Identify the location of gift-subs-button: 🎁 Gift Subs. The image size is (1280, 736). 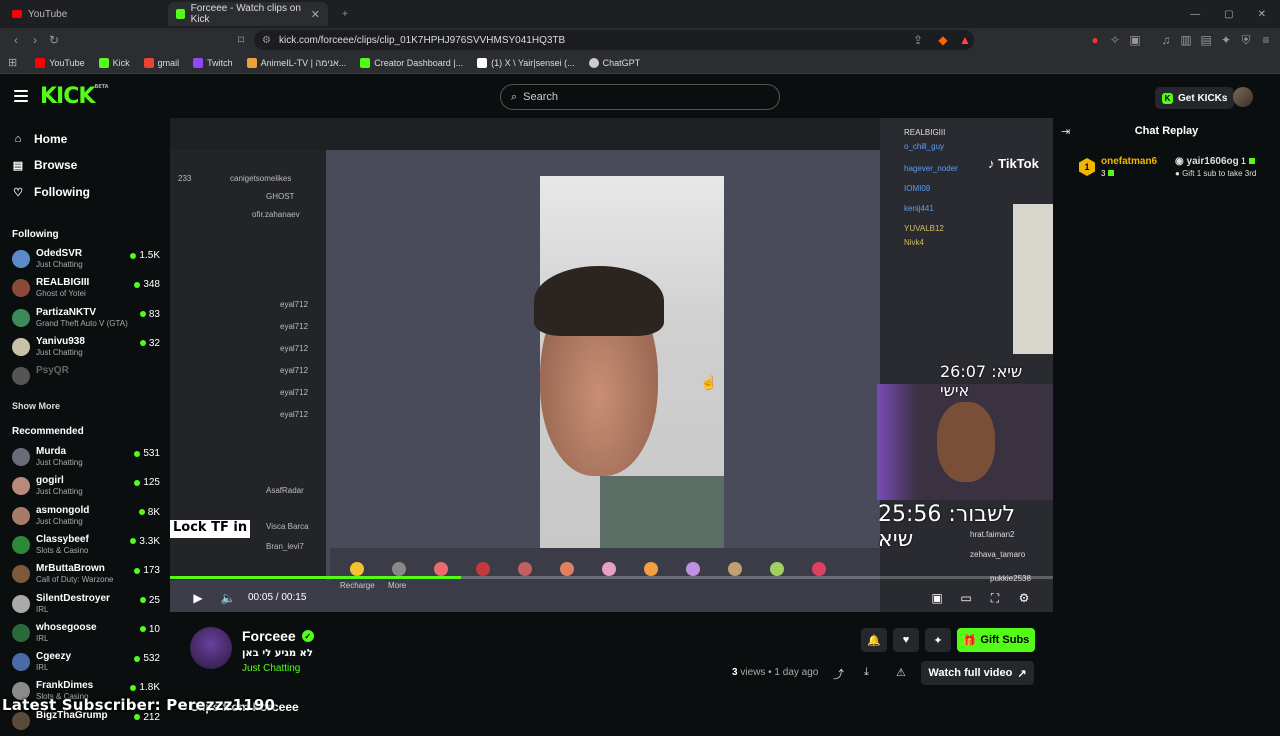
(996, 640).